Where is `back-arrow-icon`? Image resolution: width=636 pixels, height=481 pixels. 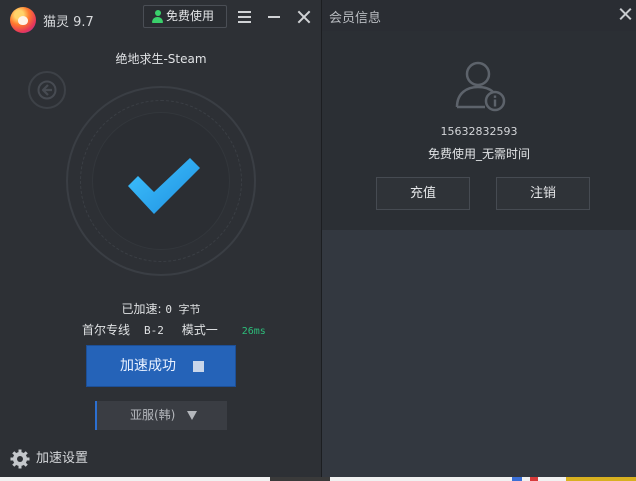
back-arrow-icon is located at coordinates (47, 90).